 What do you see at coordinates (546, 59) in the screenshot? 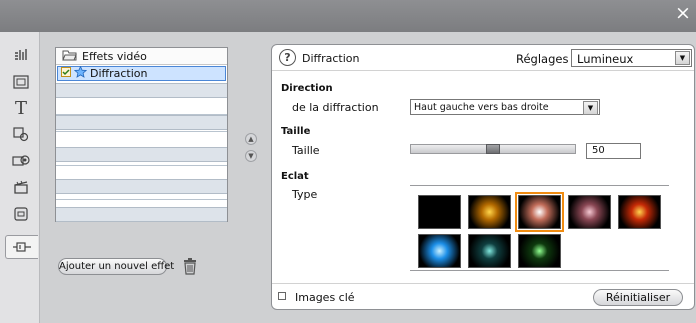
I see `presets-label: Réglages :` at bounding box center [546, 59].